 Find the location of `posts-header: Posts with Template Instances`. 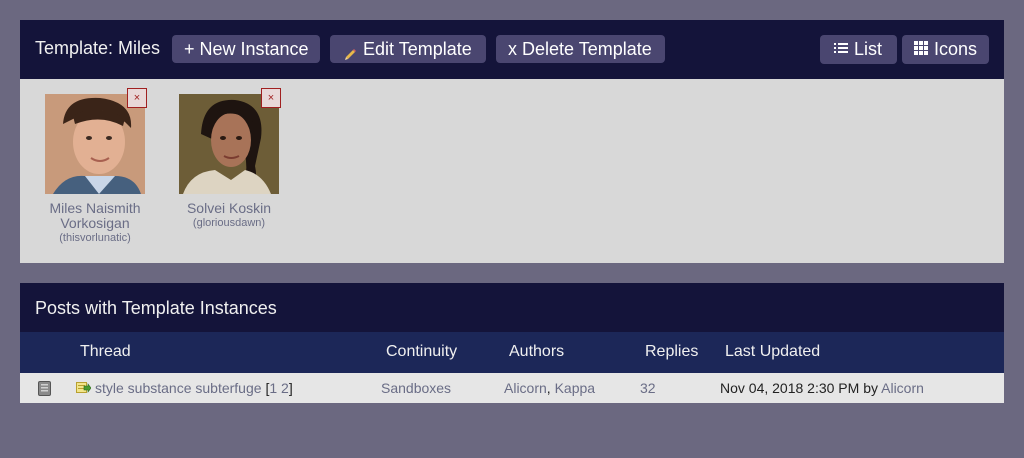

posts-header: Posts with Template Instances is located at coordinates (512, 307).